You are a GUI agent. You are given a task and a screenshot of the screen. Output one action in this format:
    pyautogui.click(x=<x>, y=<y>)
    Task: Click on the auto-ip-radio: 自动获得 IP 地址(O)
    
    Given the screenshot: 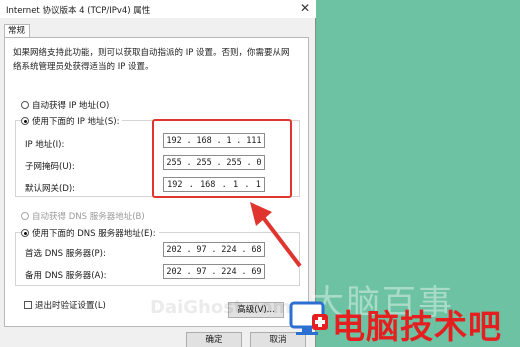 What is the action you would take?
    pyautogui.click(x=65, y=105)
    